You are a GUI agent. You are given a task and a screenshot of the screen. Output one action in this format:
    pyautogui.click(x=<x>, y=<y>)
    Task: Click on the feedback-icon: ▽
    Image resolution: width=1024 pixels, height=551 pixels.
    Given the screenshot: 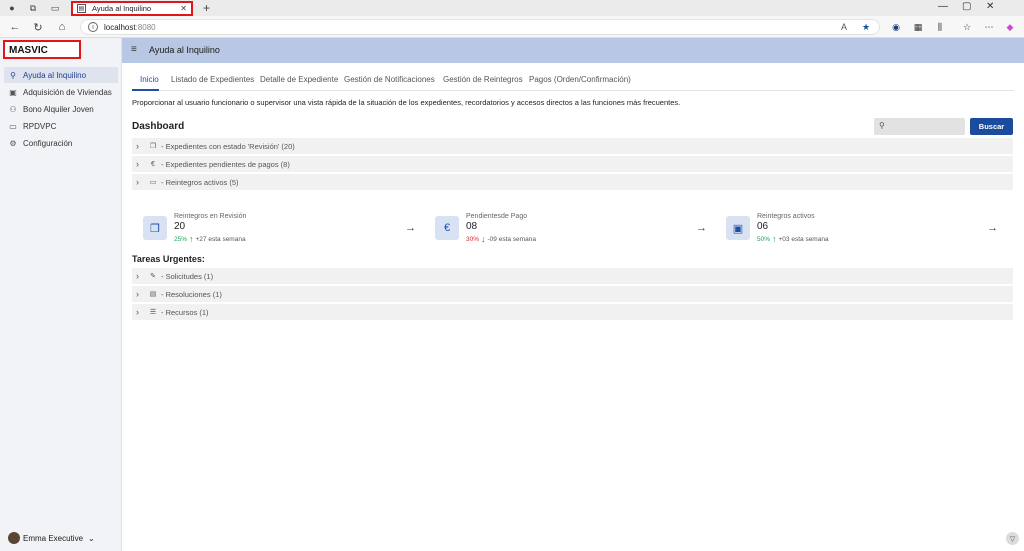 What is the action you would take?
    pyautogui.click(x=1012, y=538)
    